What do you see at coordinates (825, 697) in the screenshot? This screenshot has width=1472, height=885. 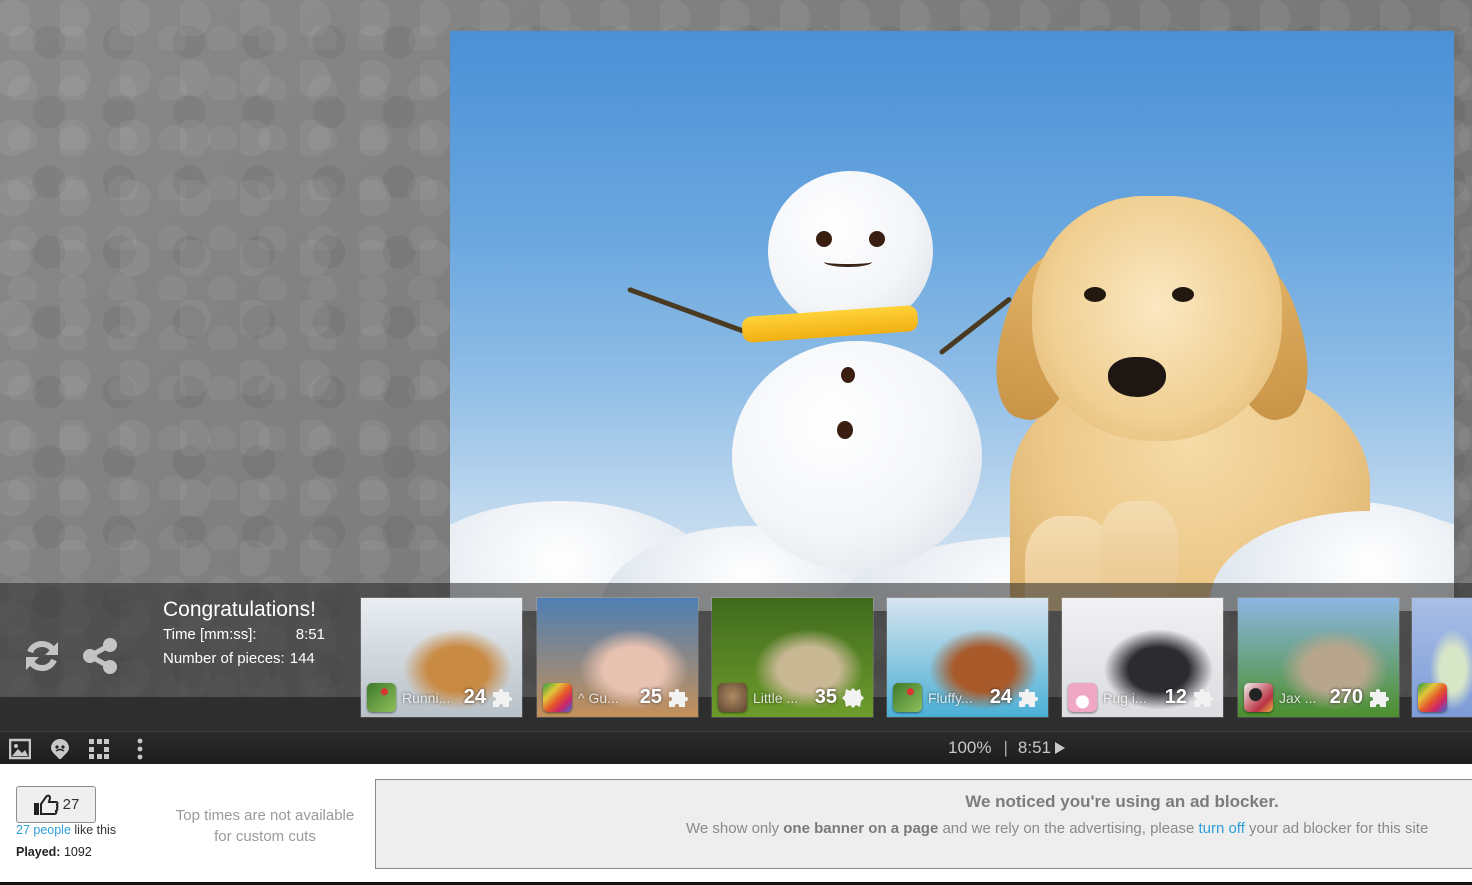 I see `piece-count: 35` at bounding box center [825, 697].